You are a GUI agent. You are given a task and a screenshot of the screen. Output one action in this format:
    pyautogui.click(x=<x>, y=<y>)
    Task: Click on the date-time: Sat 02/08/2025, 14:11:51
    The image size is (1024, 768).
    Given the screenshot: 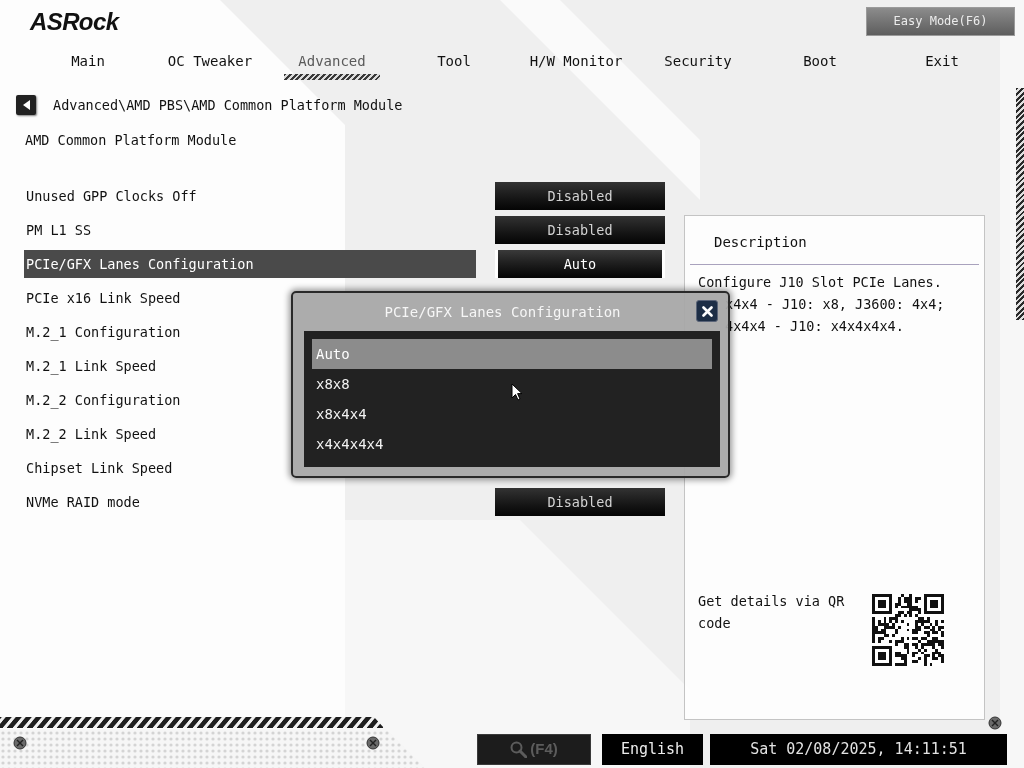 What is the action you would take?
    pyautogui.click(x=858, y=749)
    